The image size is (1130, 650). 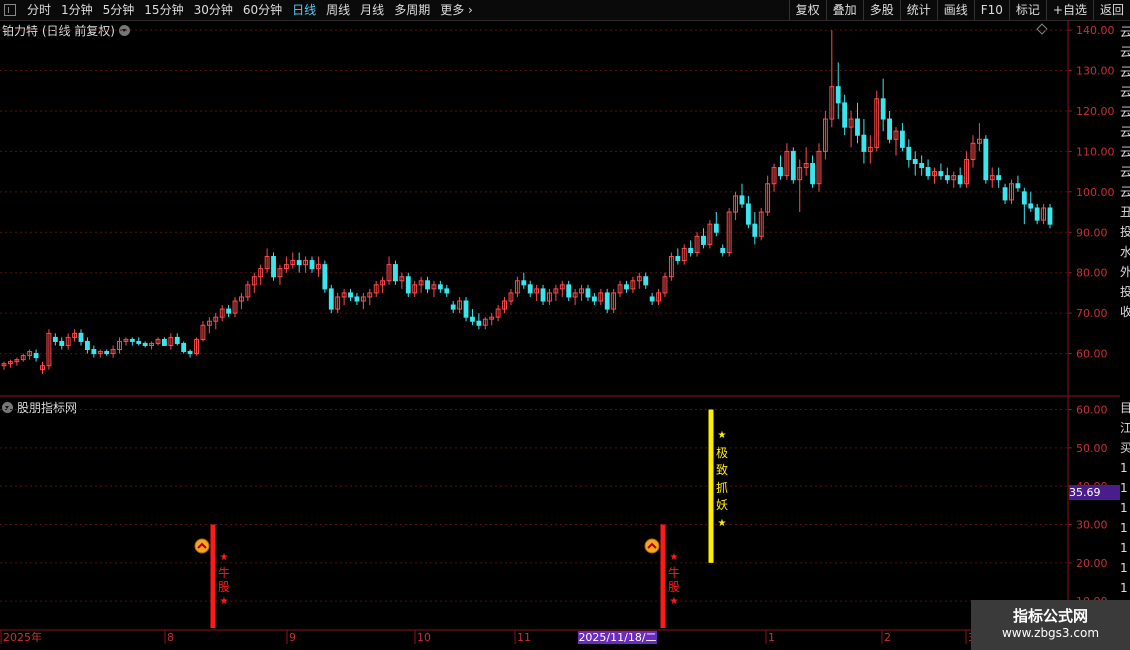 I want to click on y-tick-label-7: 70.00, so click(x=1092, y=313).